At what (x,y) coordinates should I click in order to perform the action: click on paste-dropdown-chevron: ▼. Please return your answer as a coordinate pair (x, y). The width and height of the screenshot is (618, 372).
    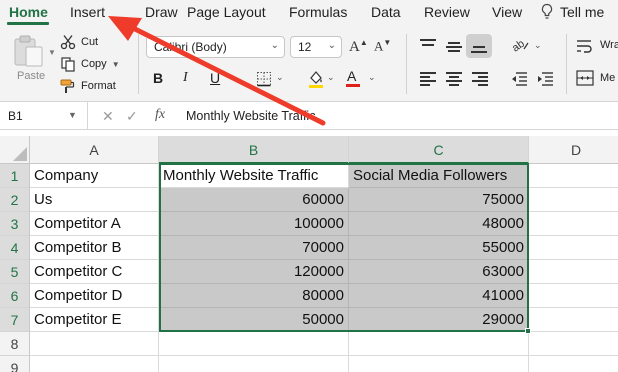
    Looking at the image, I should click on (52, 52).